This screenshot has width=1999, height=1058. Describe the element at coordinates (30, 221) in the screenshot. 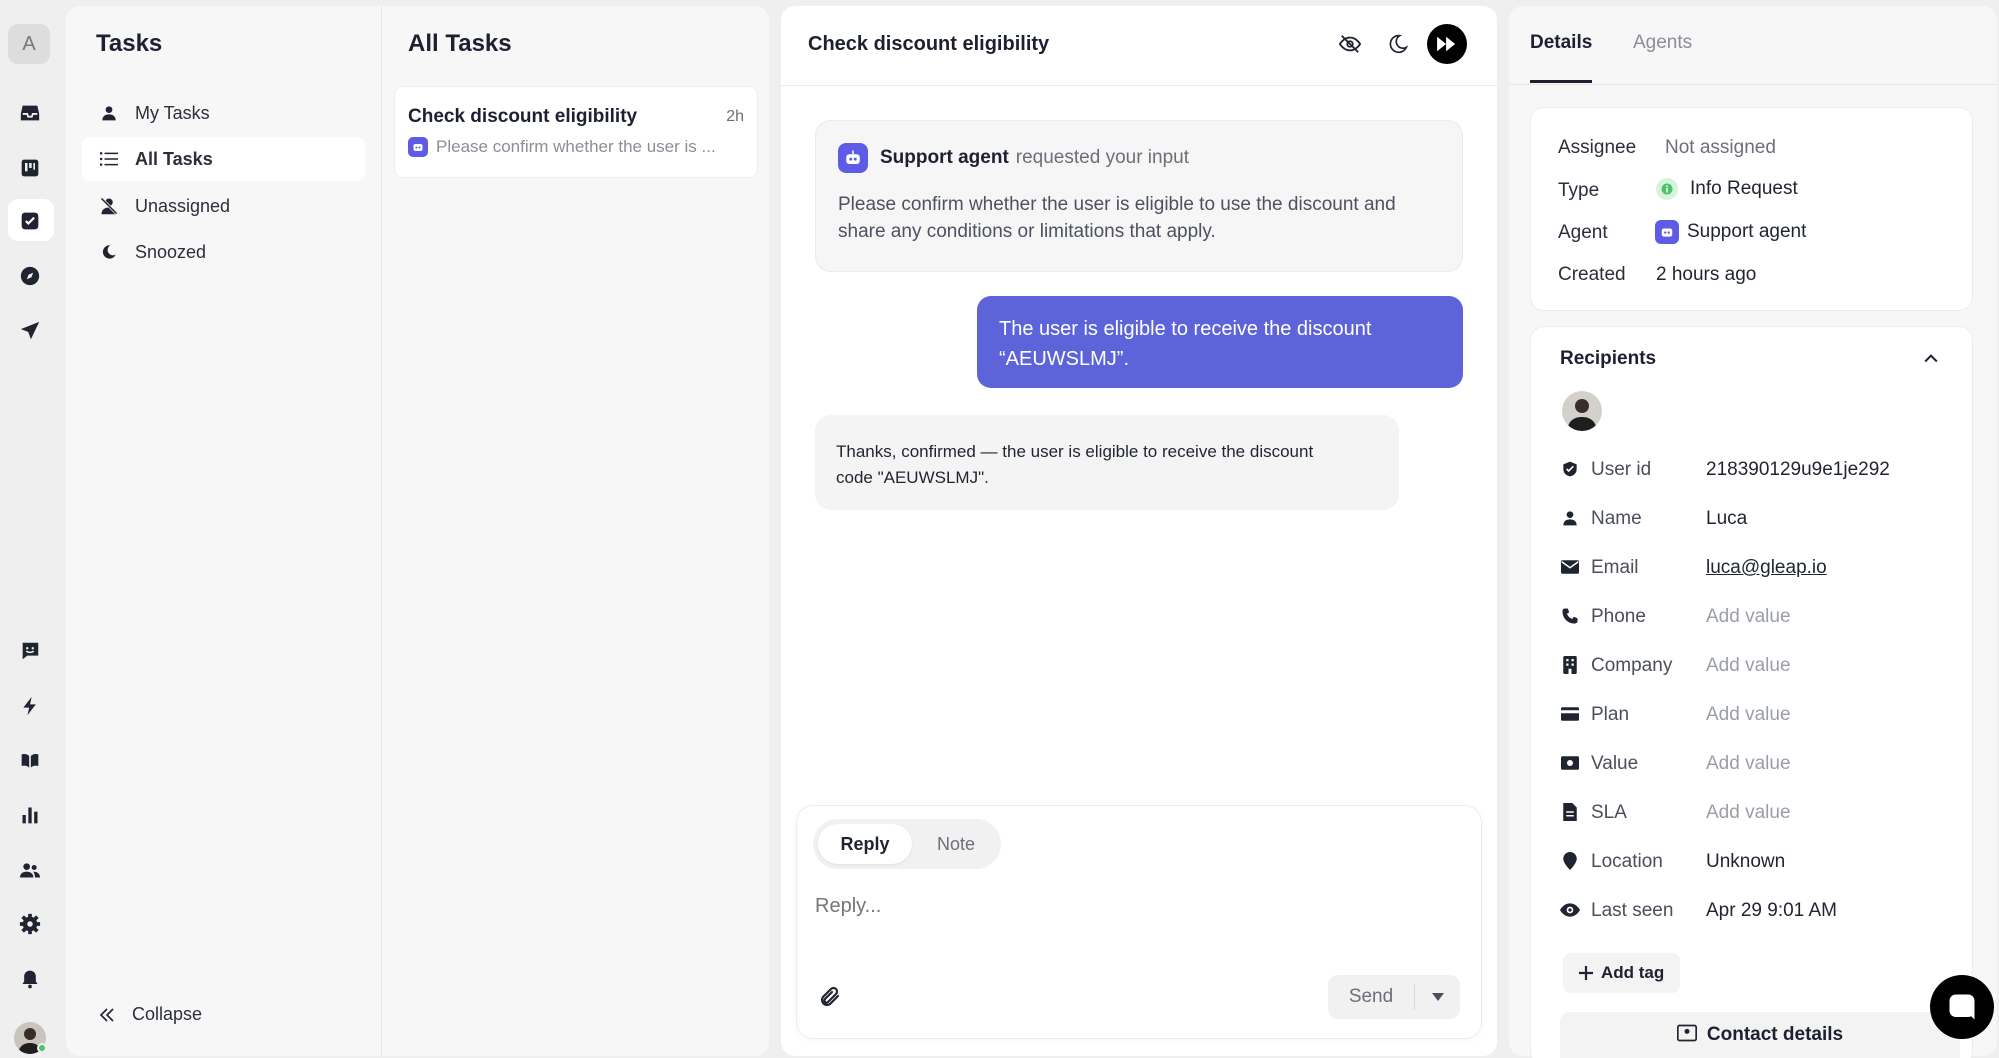

I see `tasks-icon` at that location.